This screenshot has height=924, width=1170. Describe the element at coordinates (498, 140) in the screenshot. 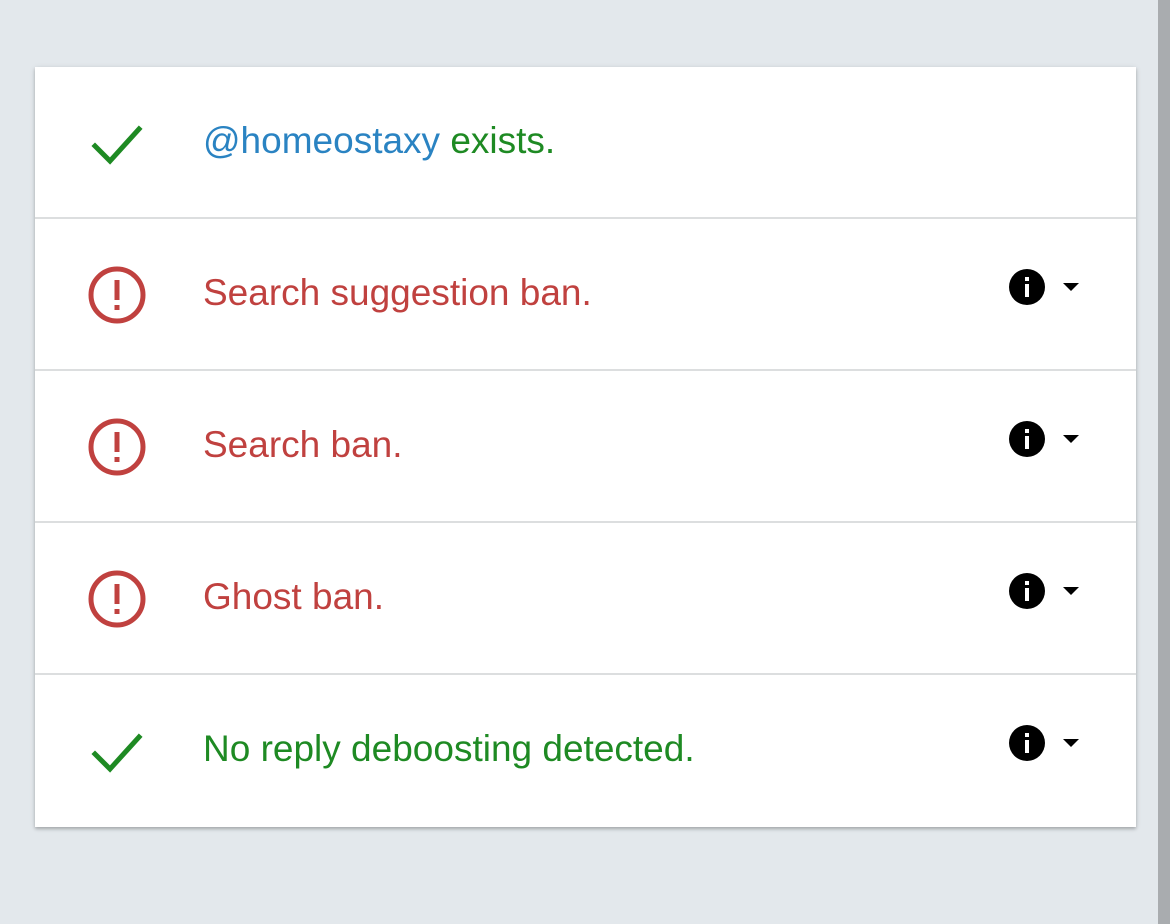

I see `result-status-text: exists.` at that location.